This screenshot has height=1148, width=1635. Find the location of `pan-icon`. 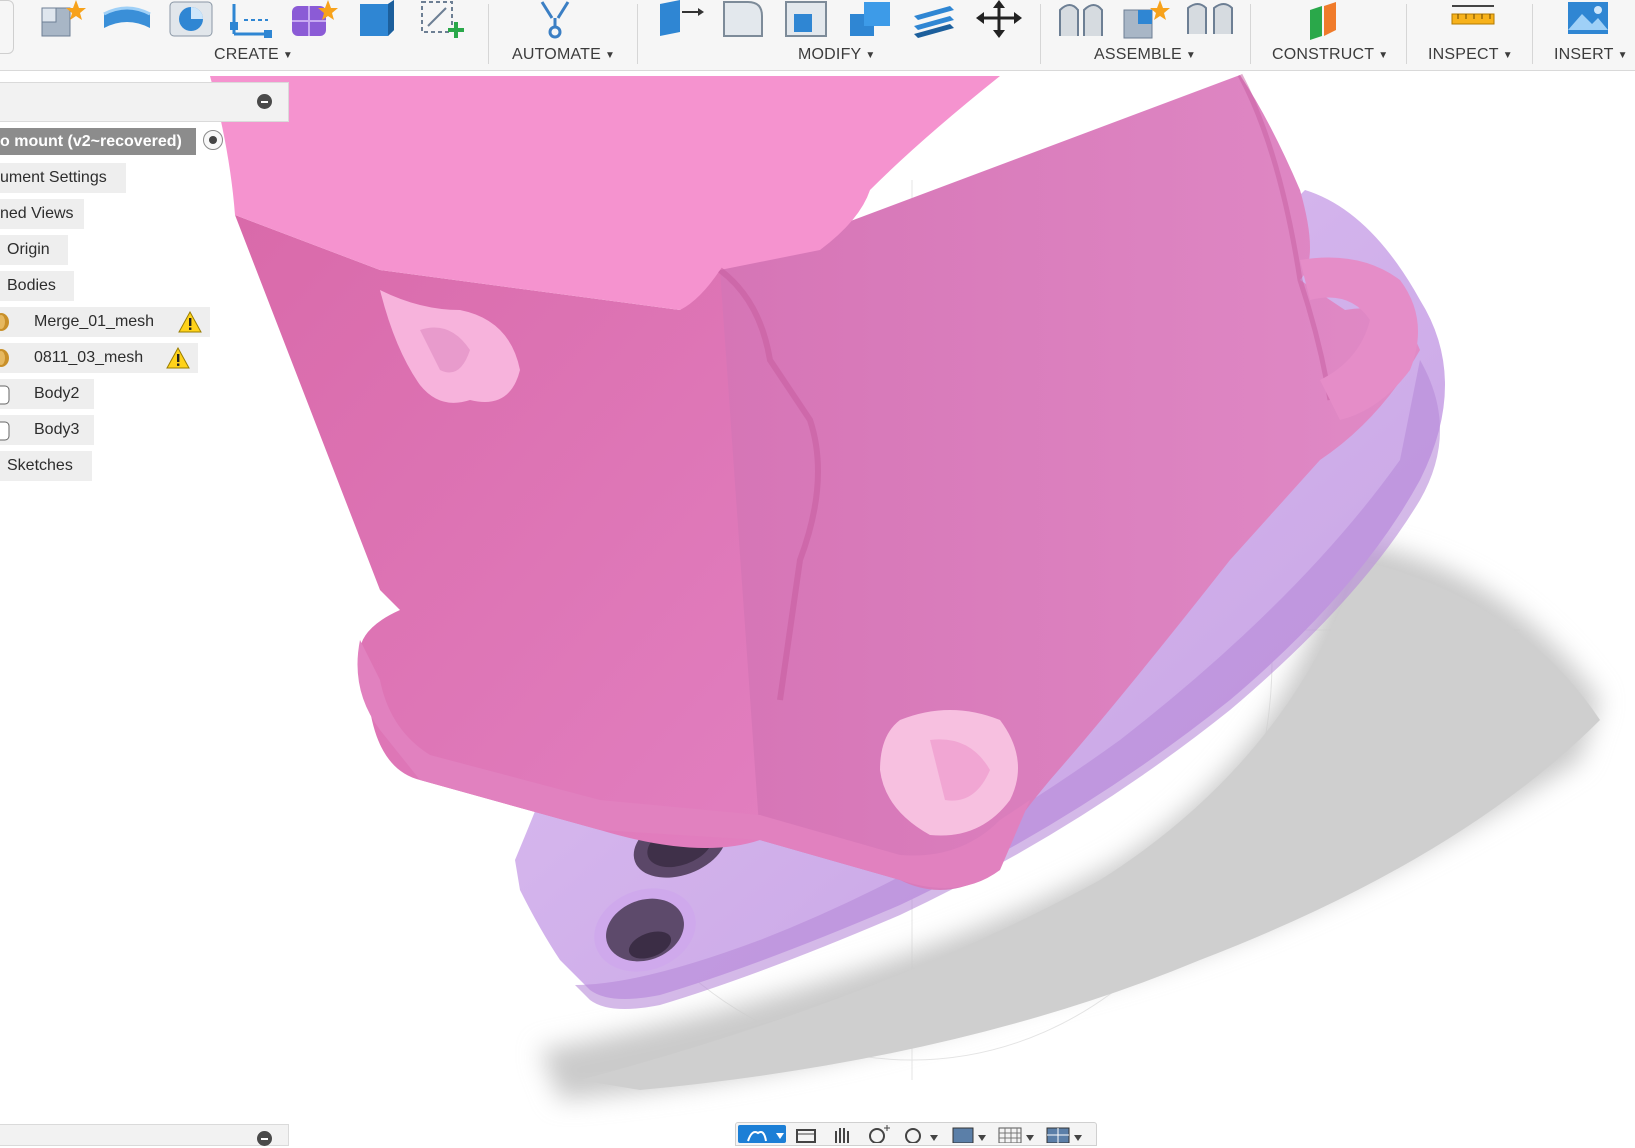

pan-icon is located at coordinates (843, 1134).